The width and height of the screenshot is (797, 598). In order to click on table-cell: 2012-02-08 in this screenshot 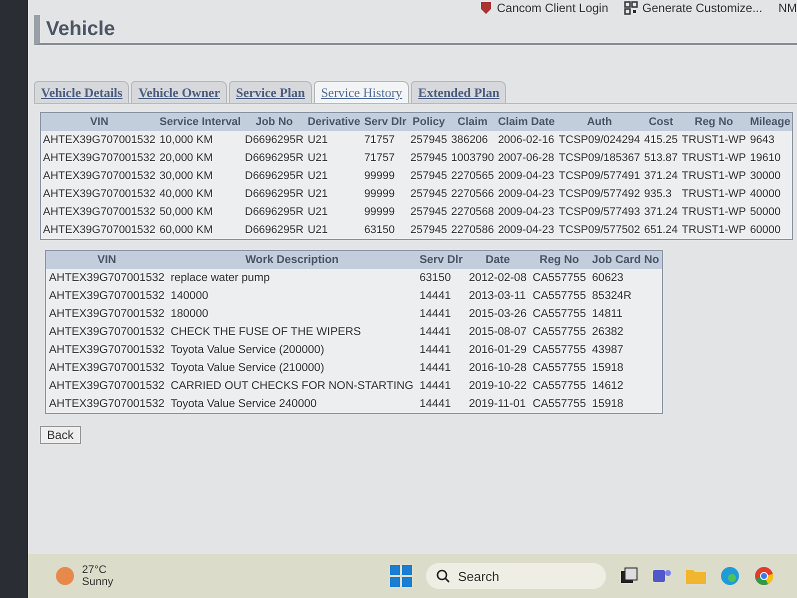, I will do `click(498, 278)`.